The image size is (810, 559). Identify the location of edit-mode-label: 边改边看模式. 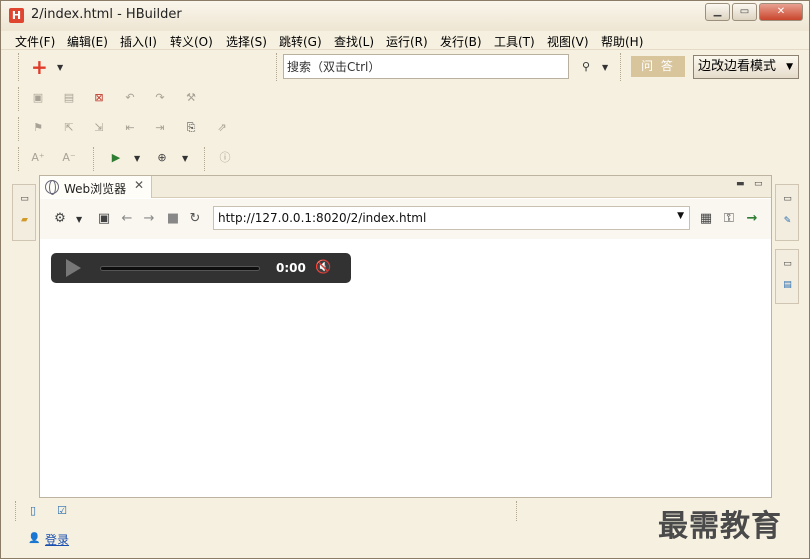
(737, 66).